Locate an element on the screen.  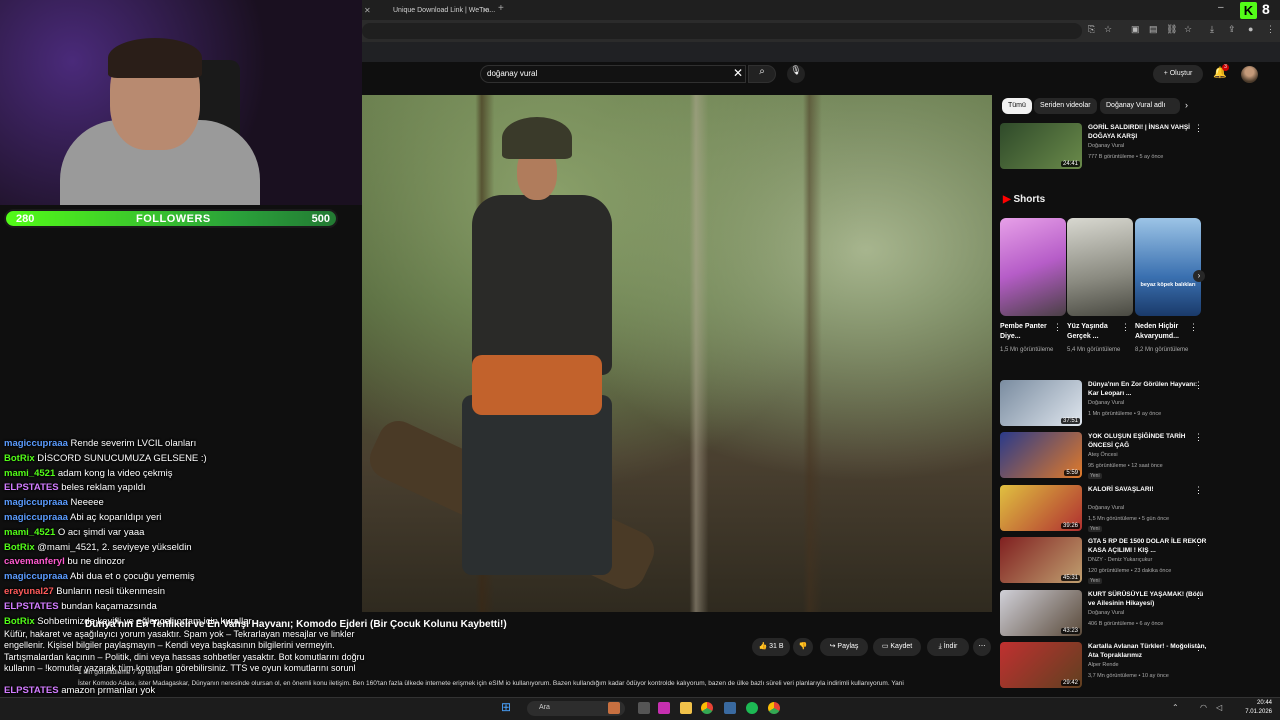
wifi-icon: ◠ is located at coordinates (1203, 707).